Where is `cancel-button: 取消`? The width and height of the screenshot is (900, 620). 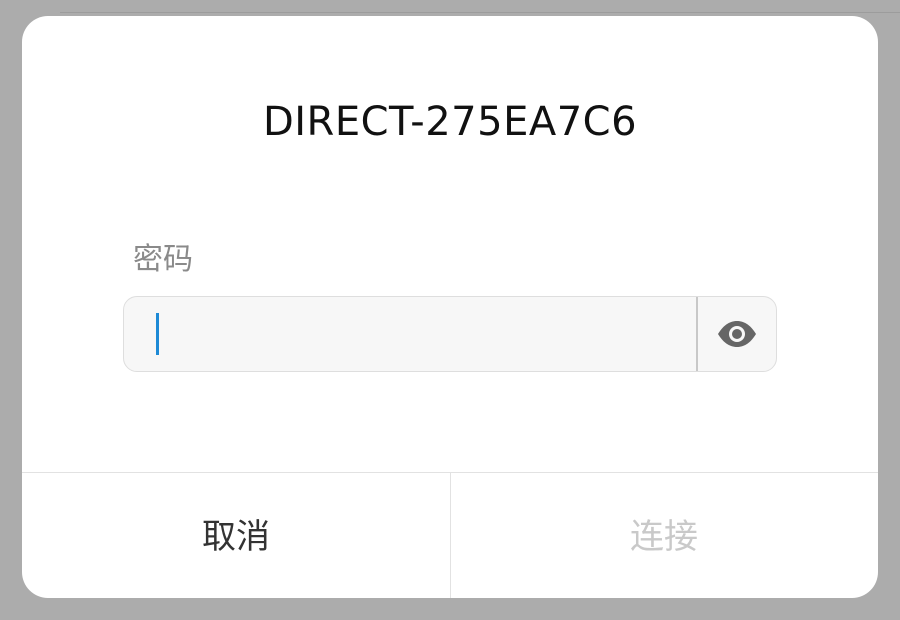
cancel-button: 取消 is located at coordinates (236, 535).